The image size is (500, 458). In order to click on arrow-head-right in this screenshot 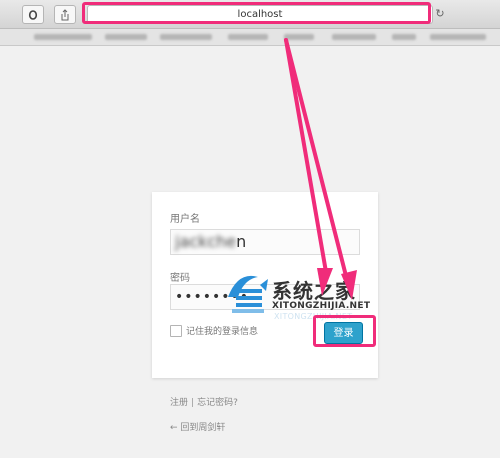, I will do `click(349, 285)`.